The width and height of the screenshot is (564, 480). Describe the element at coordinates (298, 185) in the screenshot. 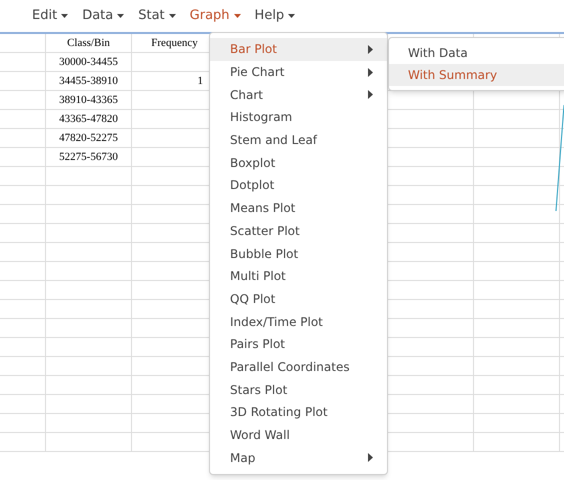

I see `dropdown-item: Dotplot` at that location.